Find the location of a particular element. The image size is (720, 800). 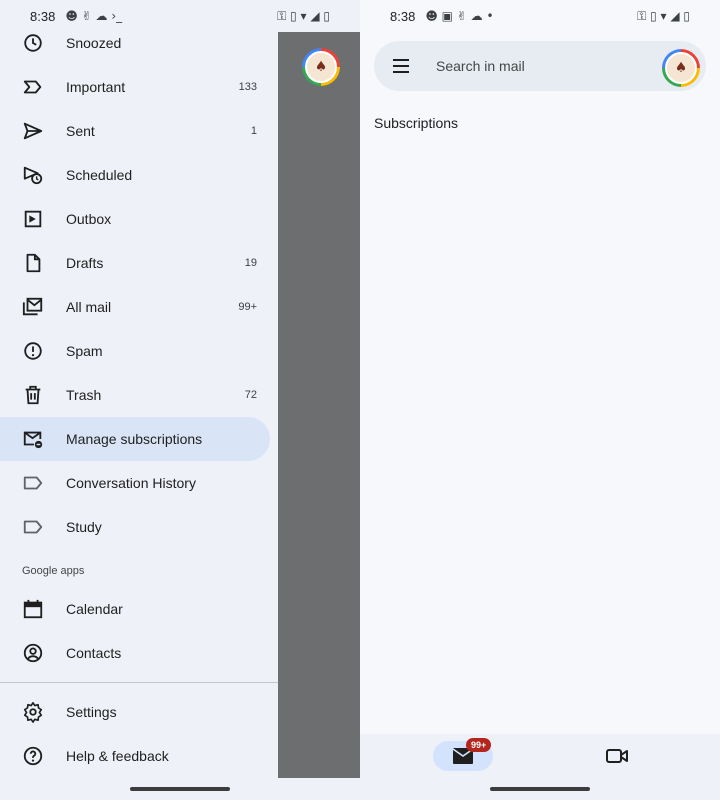

drawer-item-all-mail: All mail 99+ is located at coordinates (135, 307).